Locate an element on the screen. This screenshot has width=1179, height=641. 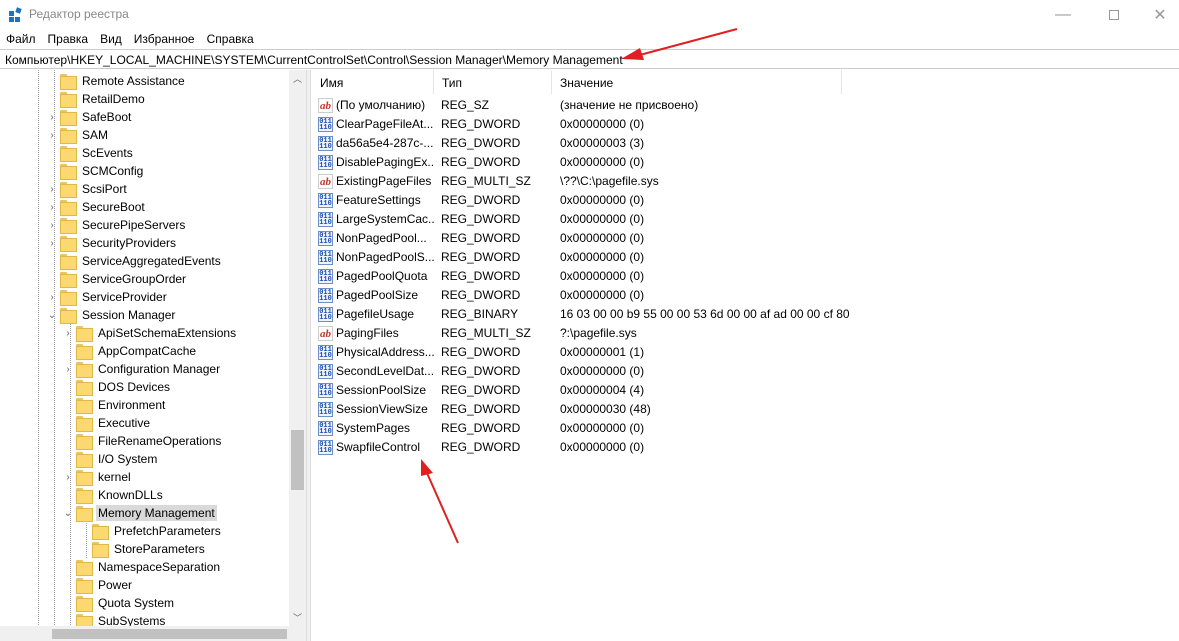
column-type-header: Тип is located at coordinates (493, 82).